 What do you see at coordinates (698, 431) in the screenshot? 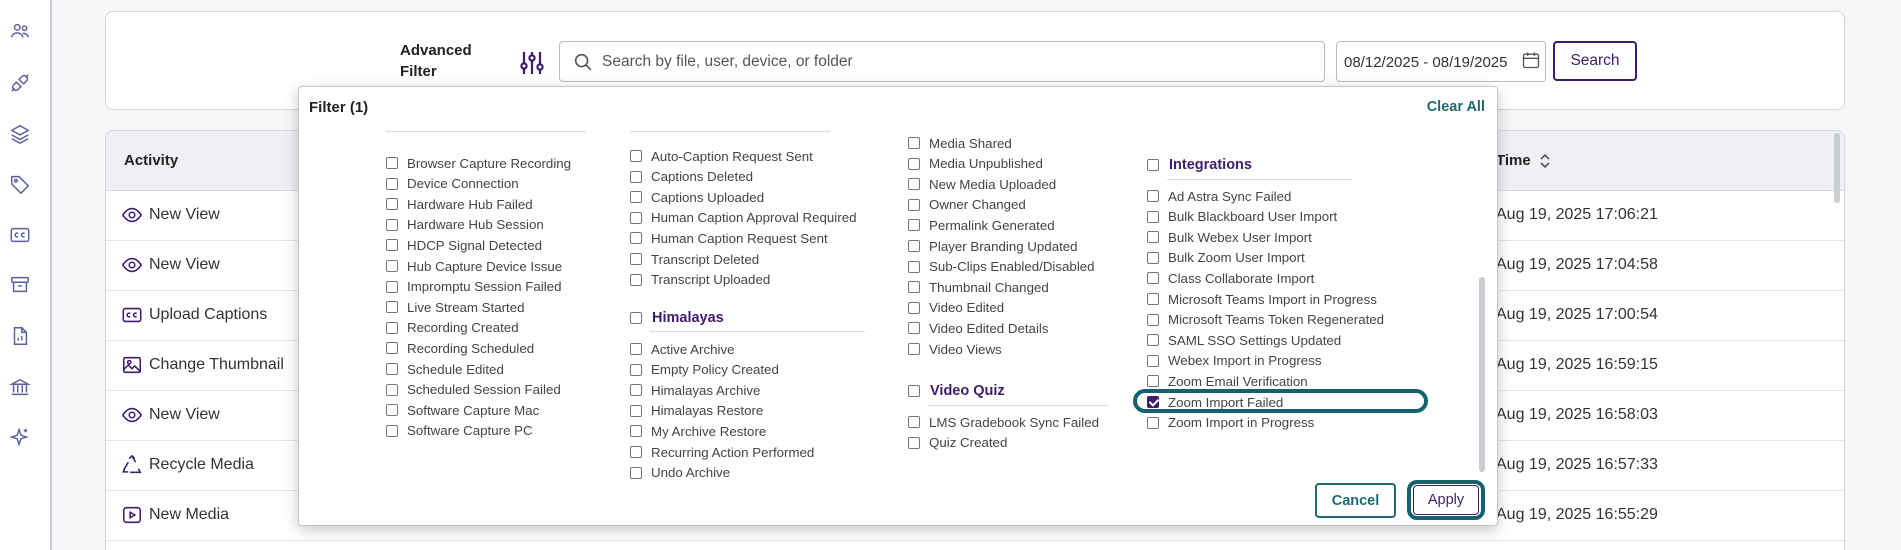
I see `filter-option: My Archive Restore` at bounding box center [698, 431].